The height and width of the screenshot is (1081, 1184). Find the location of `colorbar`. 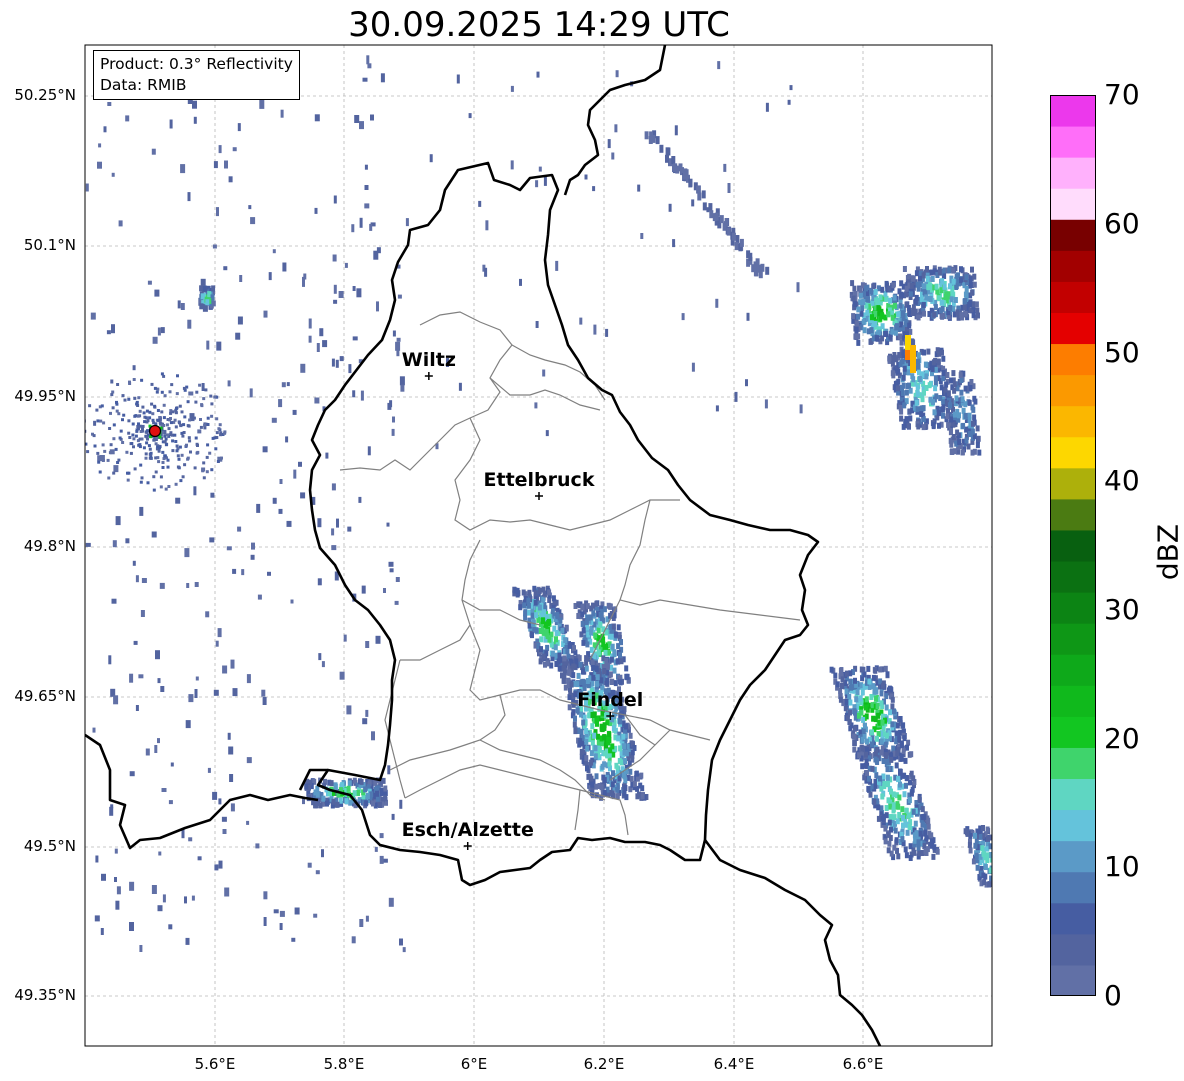

colorbar is located at coordinates (1073, 545).